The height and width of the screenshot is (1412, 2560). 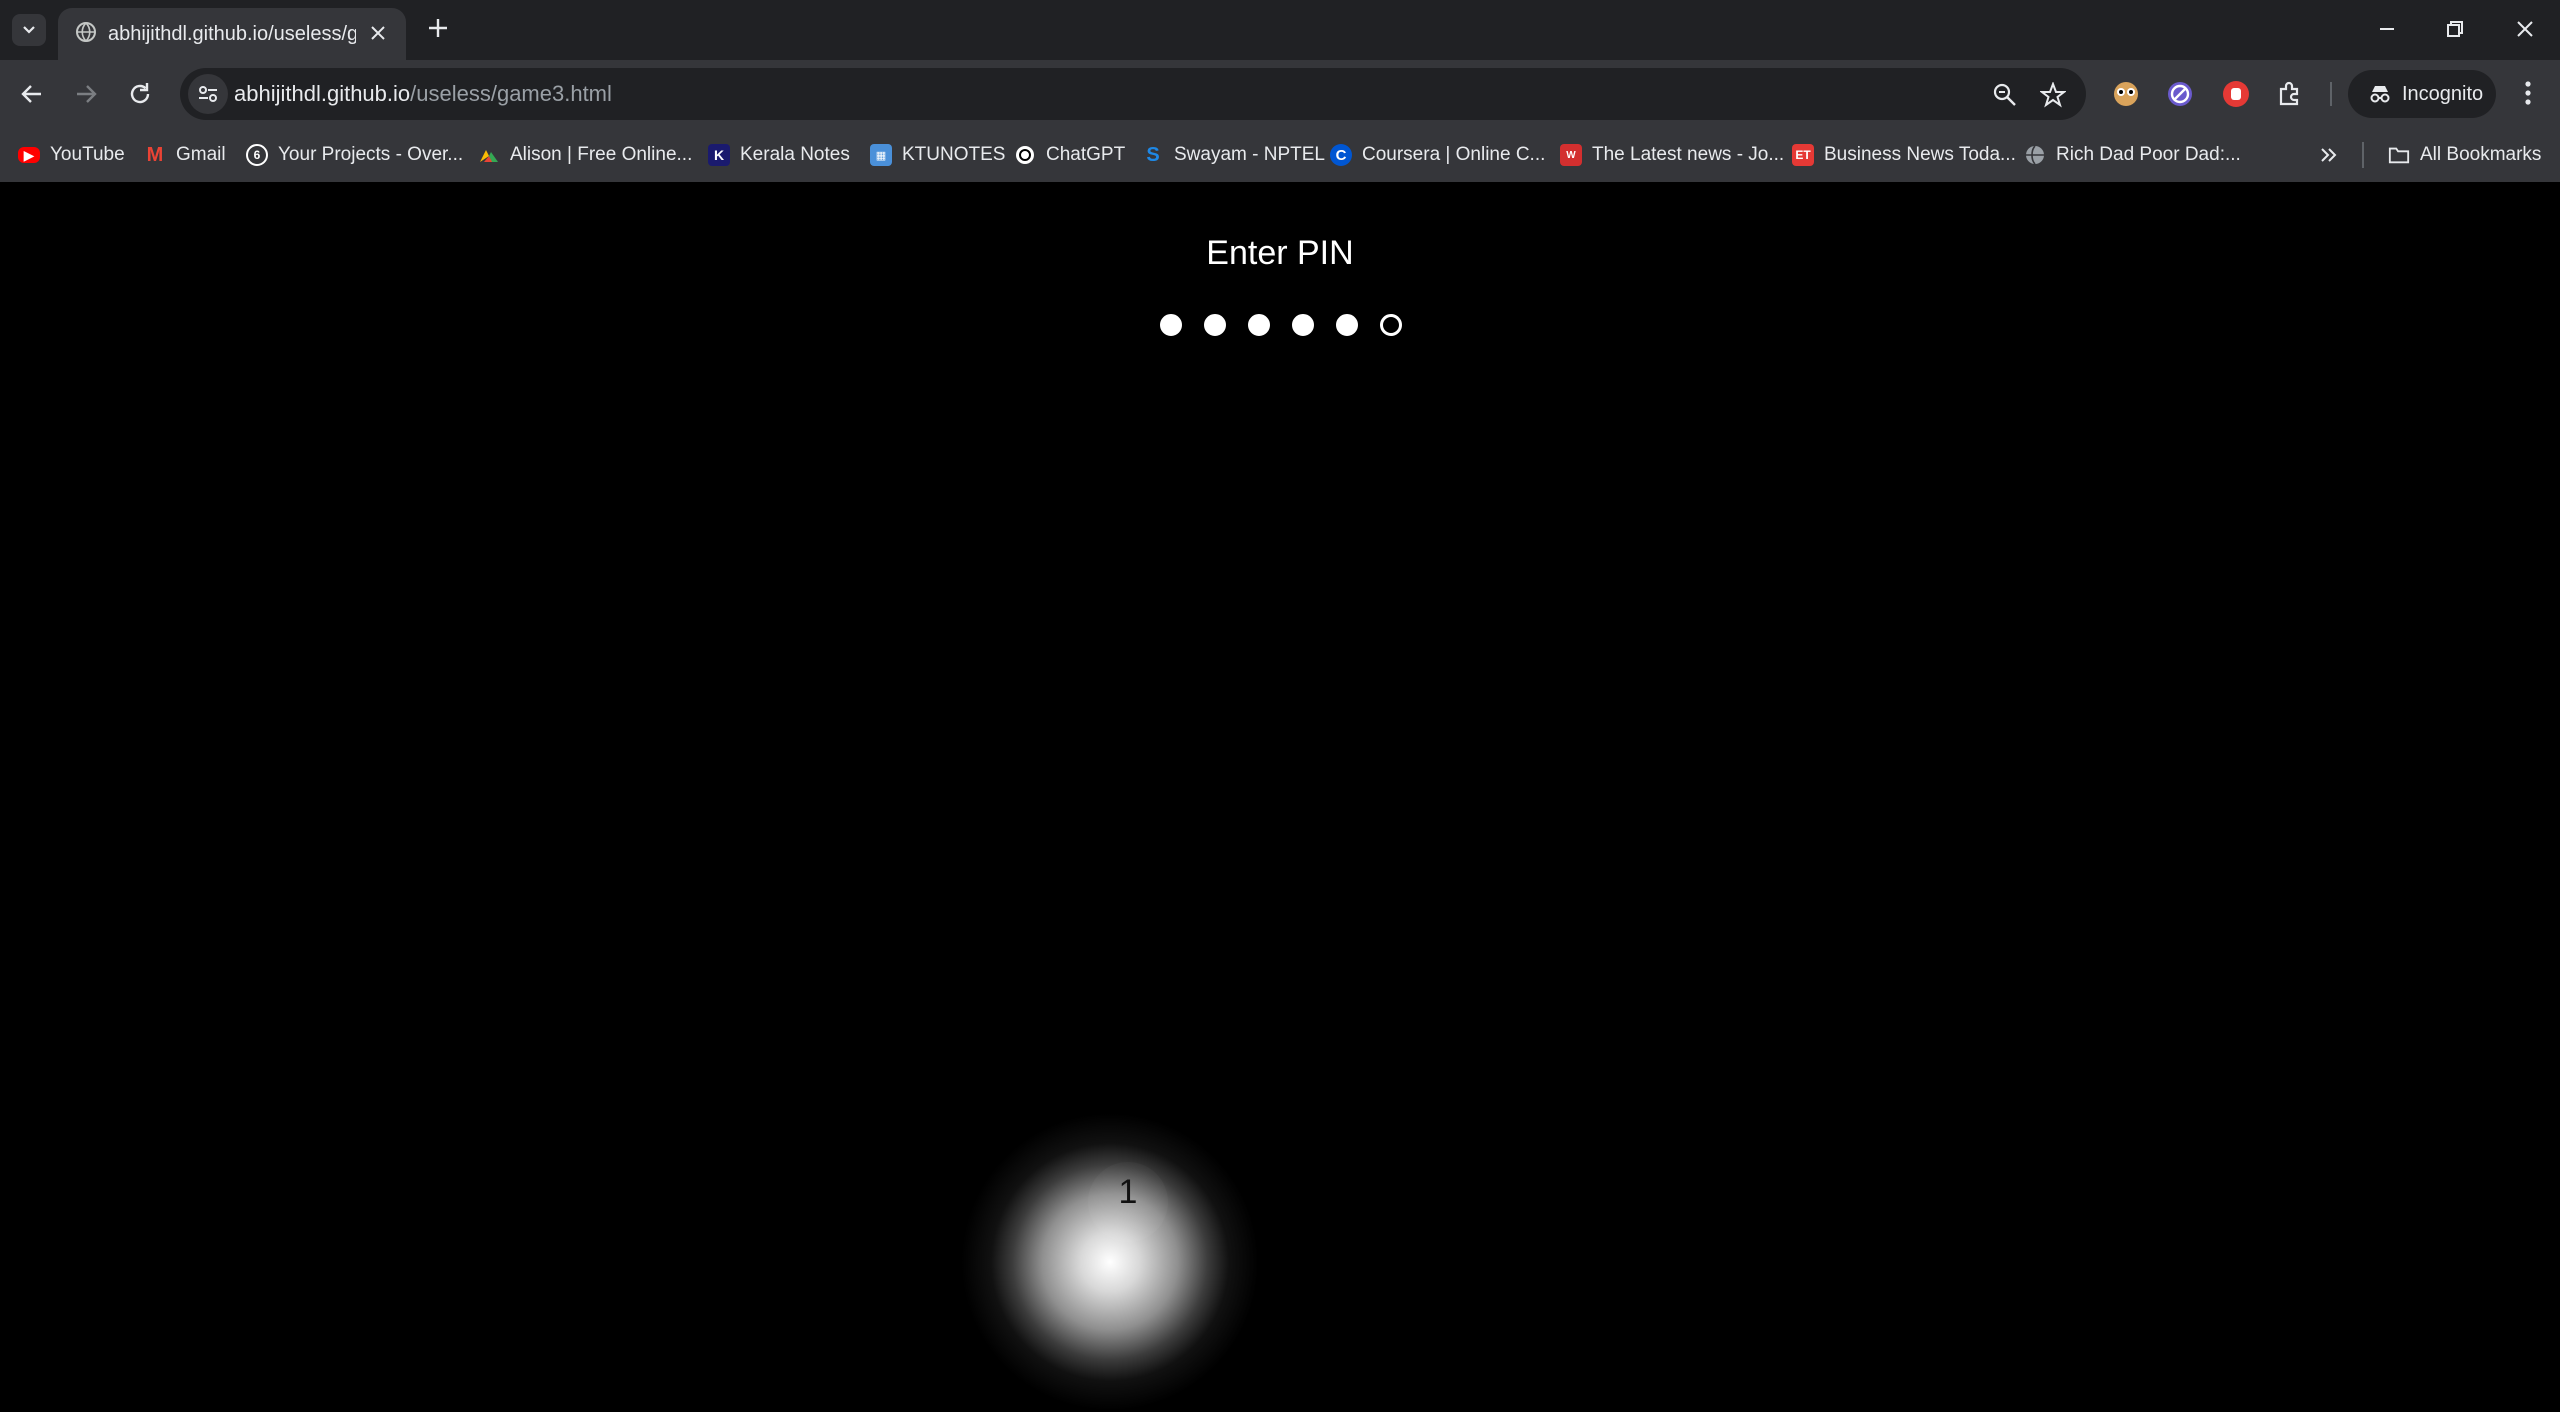 What do you see at coordinates (29, 155) in the screenshot?
I see `youtube-icon: ▶` at bounding box center [29, 155].